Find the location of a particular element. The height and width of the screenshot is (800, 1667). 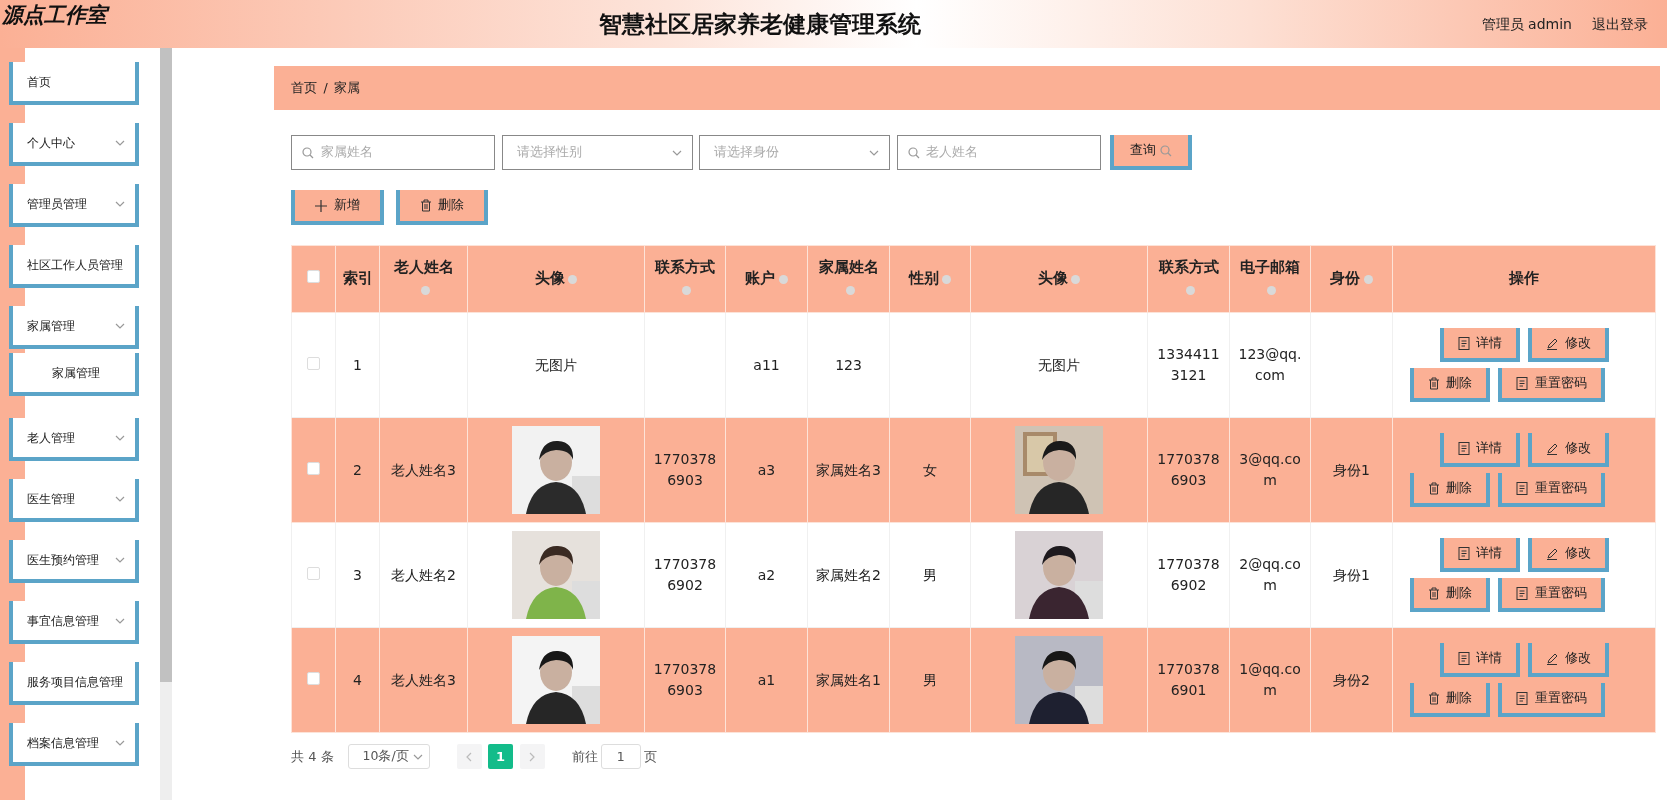

sidebar-item: 首页 is located at coordinates (74, 83).